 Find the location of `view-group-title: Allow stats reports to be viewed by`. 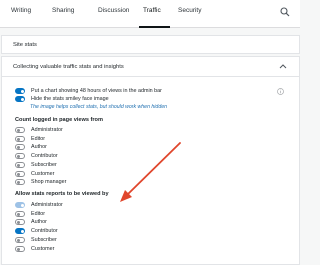

view-group-title: Allow stats reports to be viewed by is located at coordinates (62, 194).